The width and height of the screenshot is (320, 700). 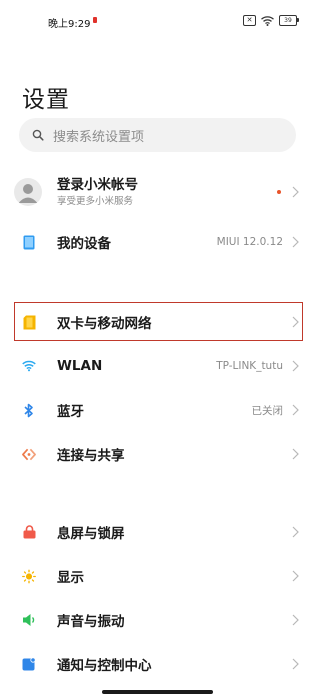 I want to click on display-item-label: 声音与振动, so click(x=91, y=622).